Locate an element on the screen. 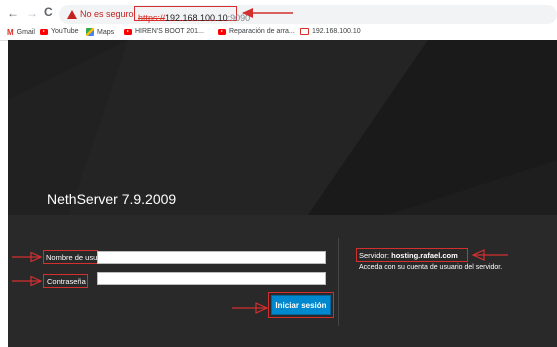 The width and height of the screenshot is (557, 347). gmail-icon: M is located at coordinates (10, 32).